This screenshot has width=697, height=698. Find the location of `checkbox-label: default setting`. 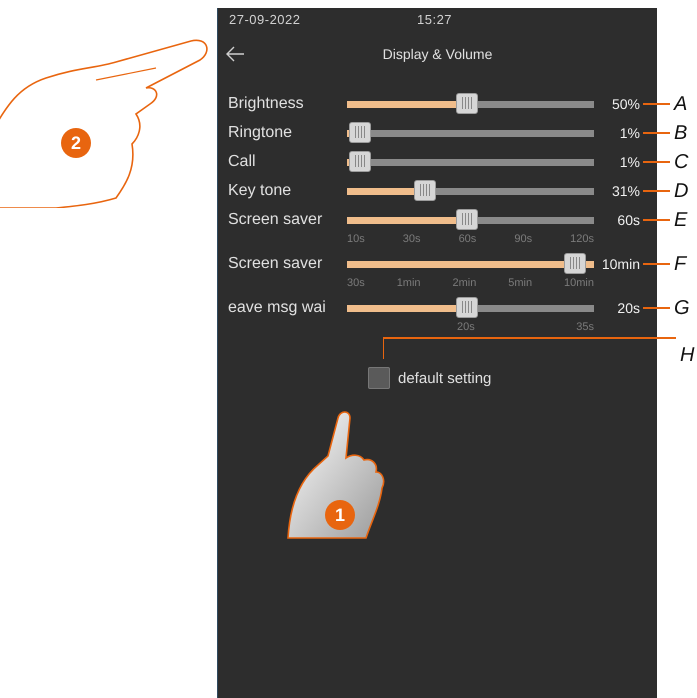

checkbox-label: default setting is located at coordinates (445, 378).